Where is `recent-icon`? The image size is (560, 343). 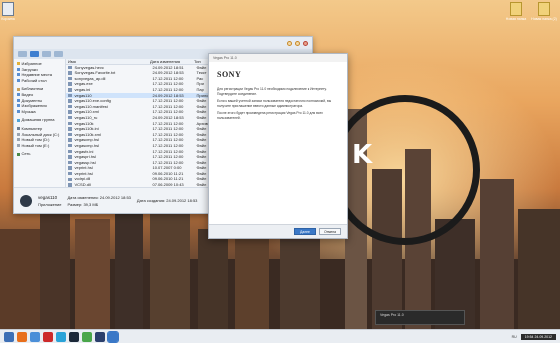
recent-icon is located at coordinates (18, 75).